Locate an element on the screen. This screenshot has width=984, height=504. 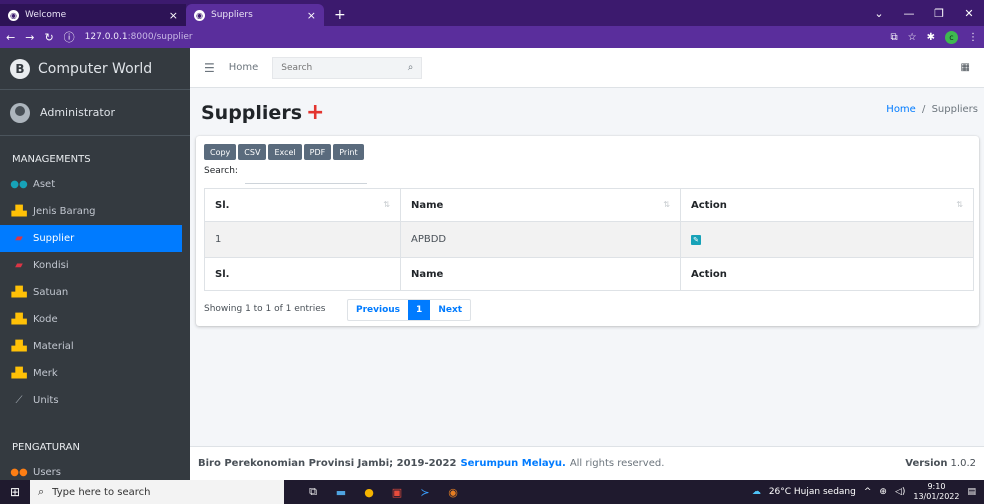
profile-avatar: c is located at coordinates (951, 37).